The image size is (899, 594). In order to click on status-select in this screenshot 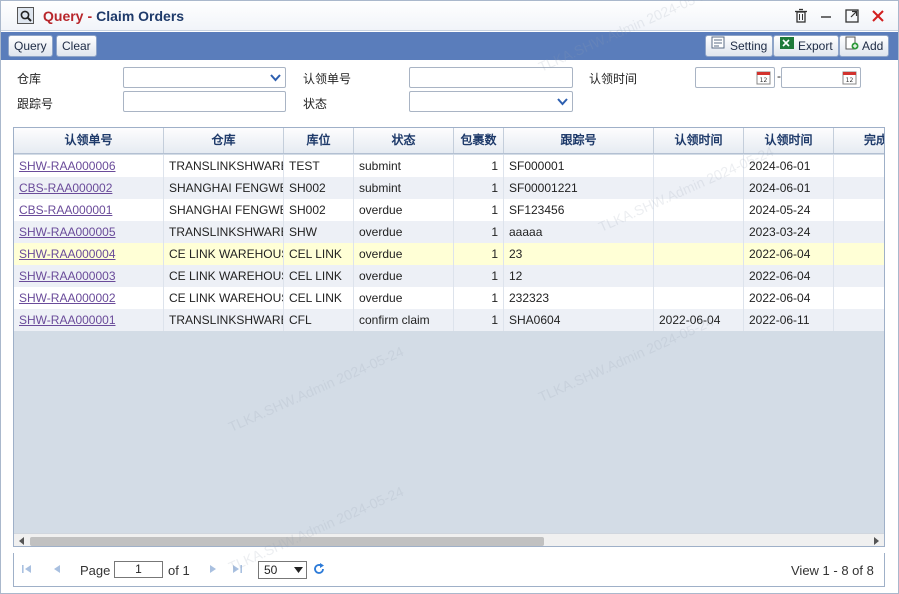, I will do `click(491, 101)`.